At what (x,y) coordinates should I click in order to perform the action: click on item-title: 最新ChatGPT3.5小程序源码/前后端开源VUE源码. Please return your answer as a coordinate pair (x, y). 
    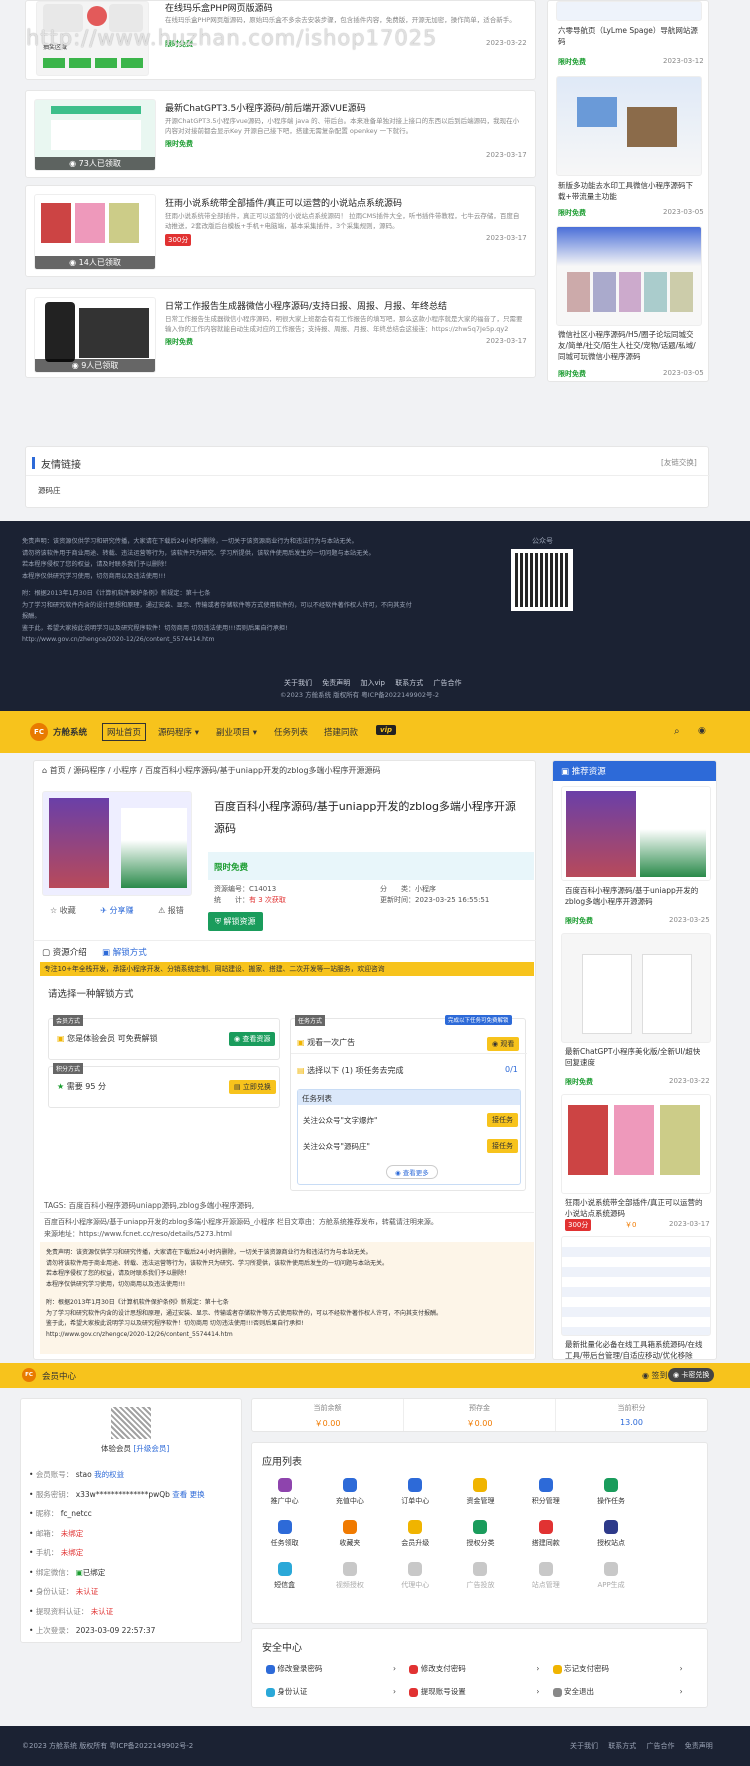
    Looking at the image, I should click on (265, 107).